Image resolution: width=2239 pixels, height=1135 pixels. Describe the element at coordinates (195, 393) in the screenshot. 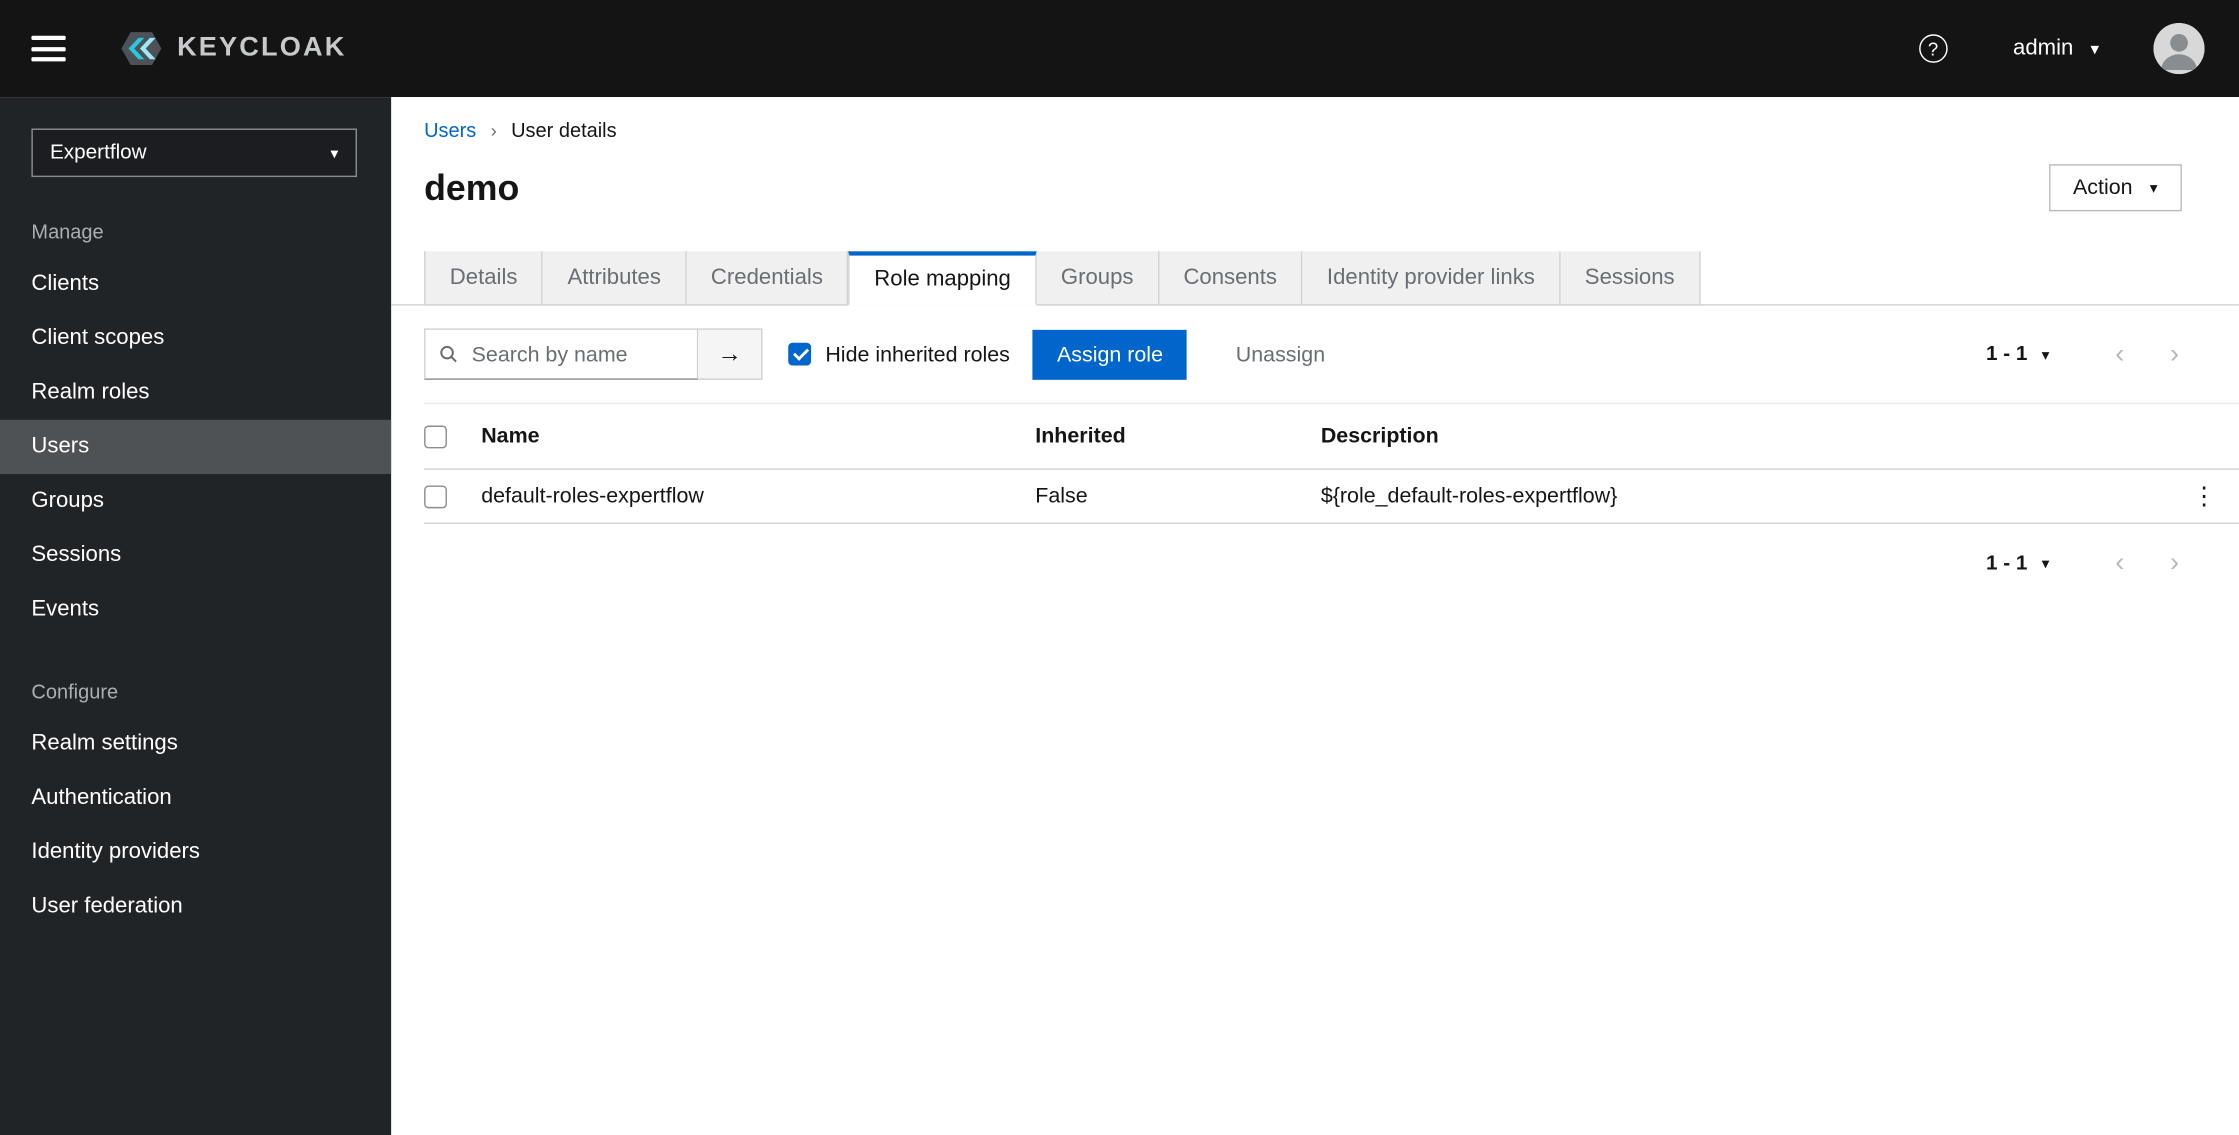

I see `sidebar-item-realm-roles: Realm roles` at that location.